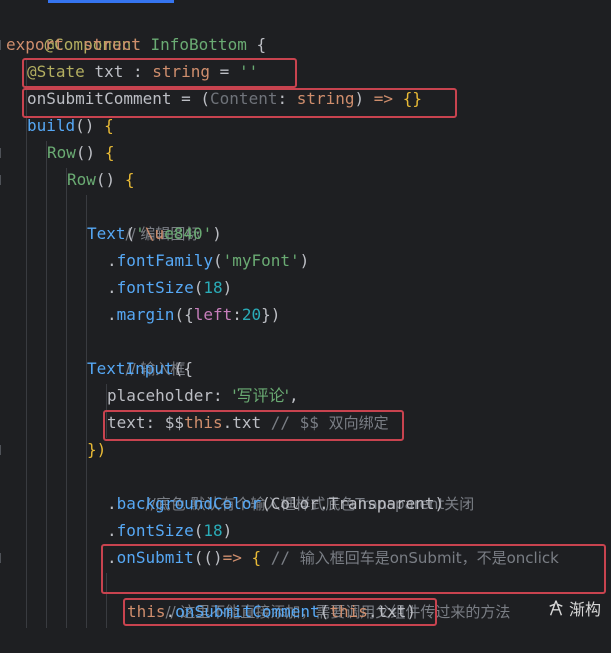  What do you see at coordinates (208, 260) in the screenshot?
I see `code-line: .fontFamily('myFont')` at bounding box center [208, 260].